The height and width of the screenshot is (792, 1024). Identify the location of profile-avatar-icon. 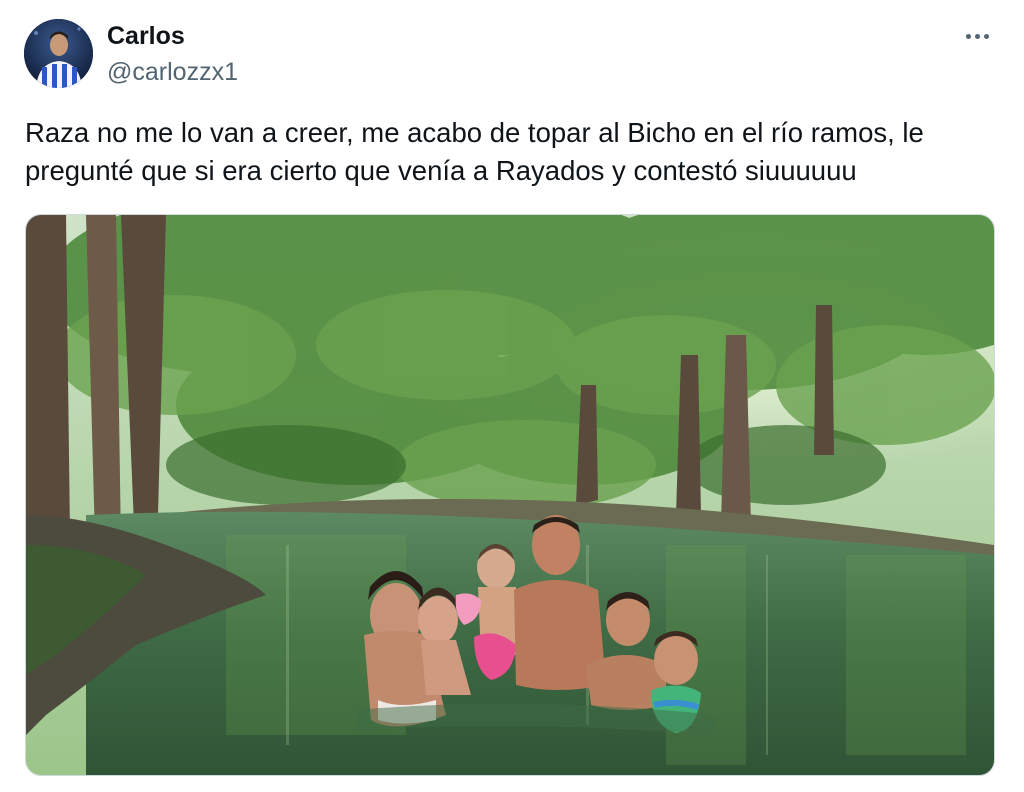
(58, 53).